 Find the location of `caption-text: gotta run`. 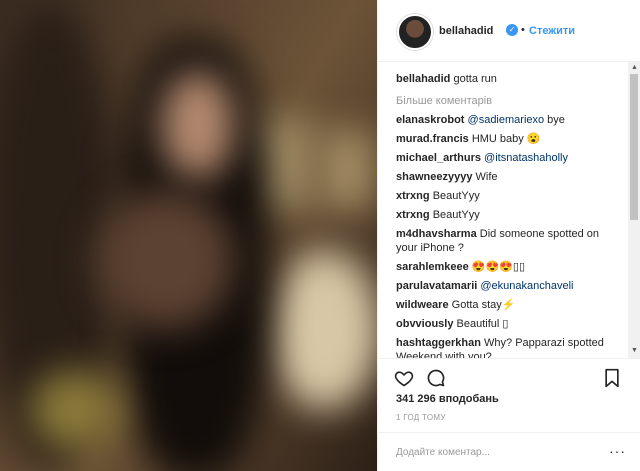

caption-text: gotta run is located at coordinates (475, 79).